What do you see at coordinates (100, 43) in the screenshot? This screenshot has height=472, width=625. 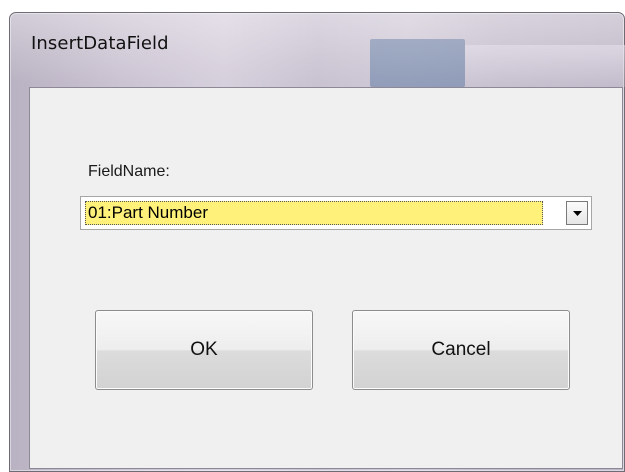 I see `dialog-title: InsertDataField` at bounding box center [100, 43].